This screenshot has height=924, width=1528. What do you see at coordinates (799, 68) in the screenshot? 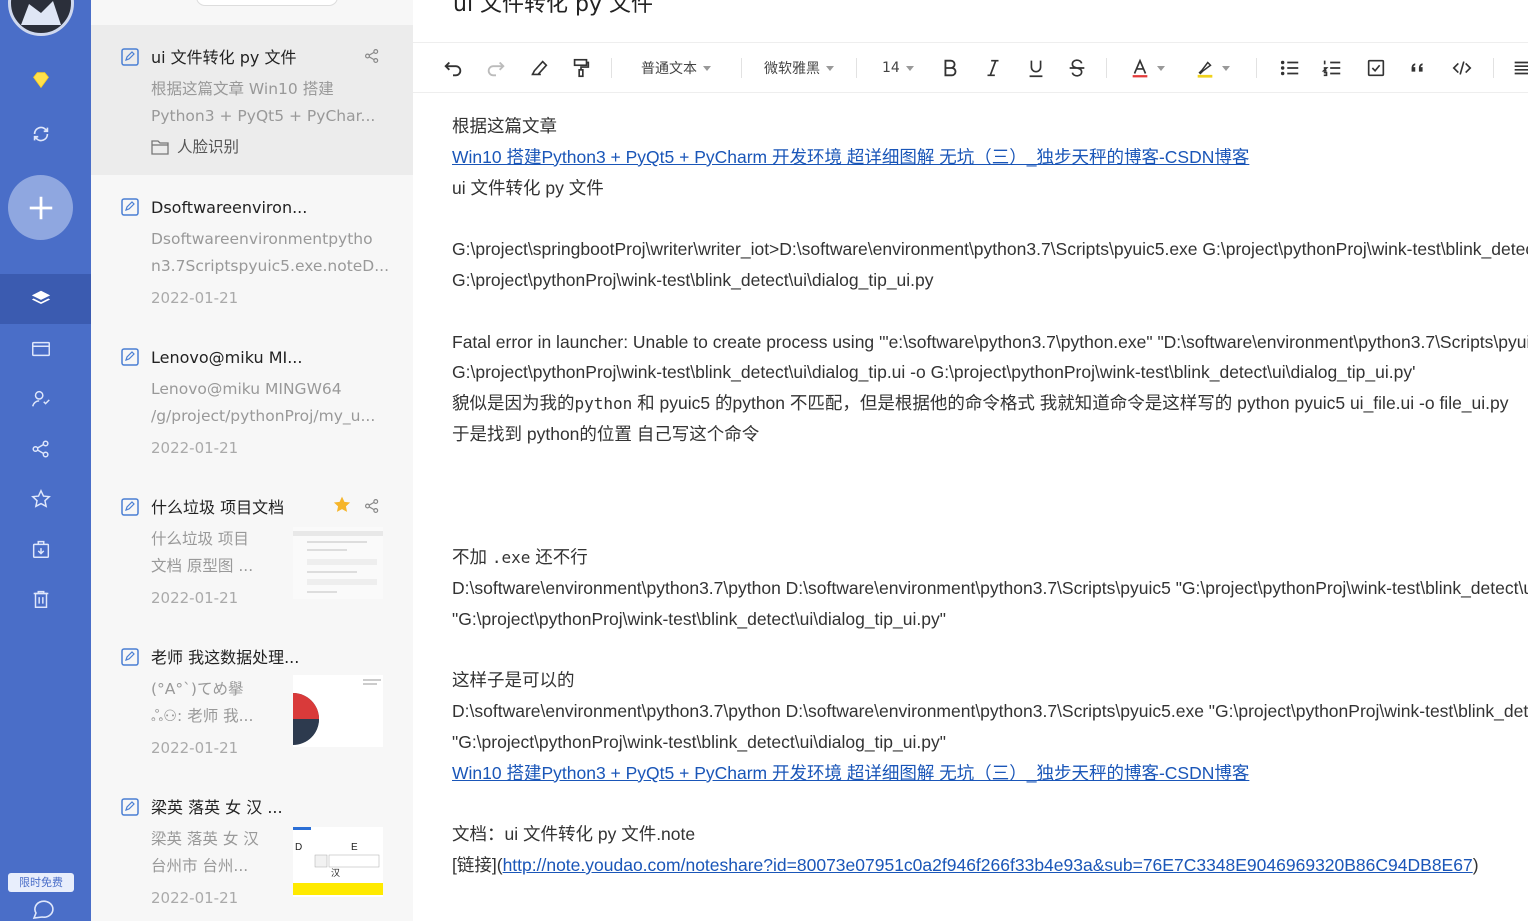
I see `font-family-select: 微软雅黑` at bounding box center [799, 68].